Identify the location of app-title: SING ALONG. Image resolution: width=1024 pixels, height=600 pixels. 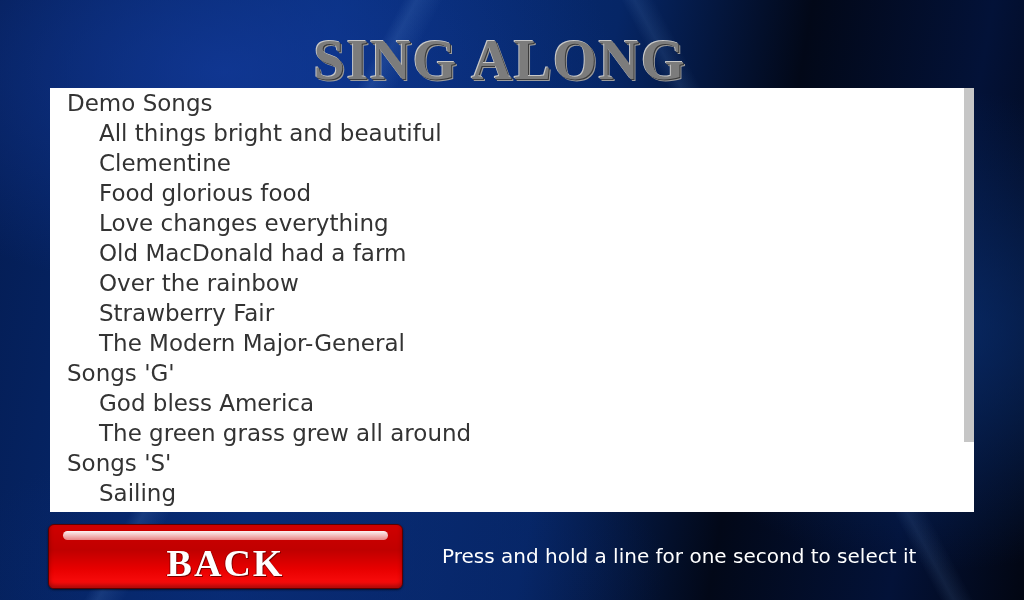
(500, 60).